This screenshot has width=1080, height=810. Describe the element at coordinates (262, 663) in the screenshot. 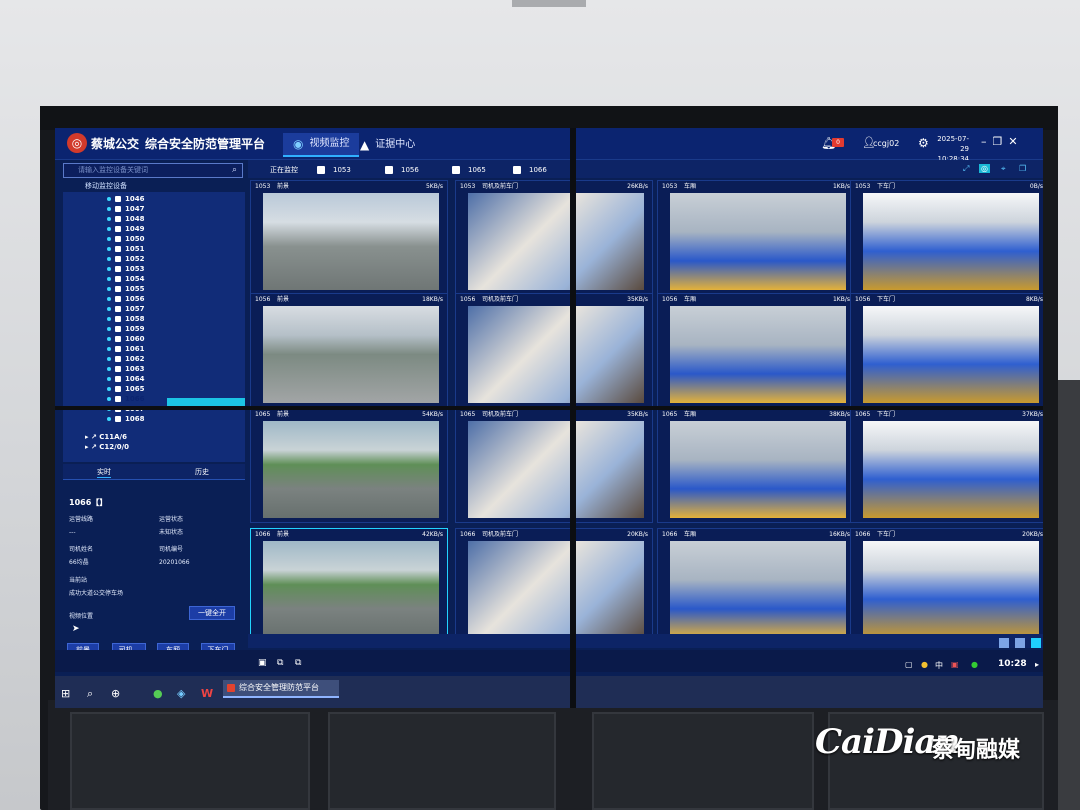

I see `snapshot-icon: ▣` at that location.